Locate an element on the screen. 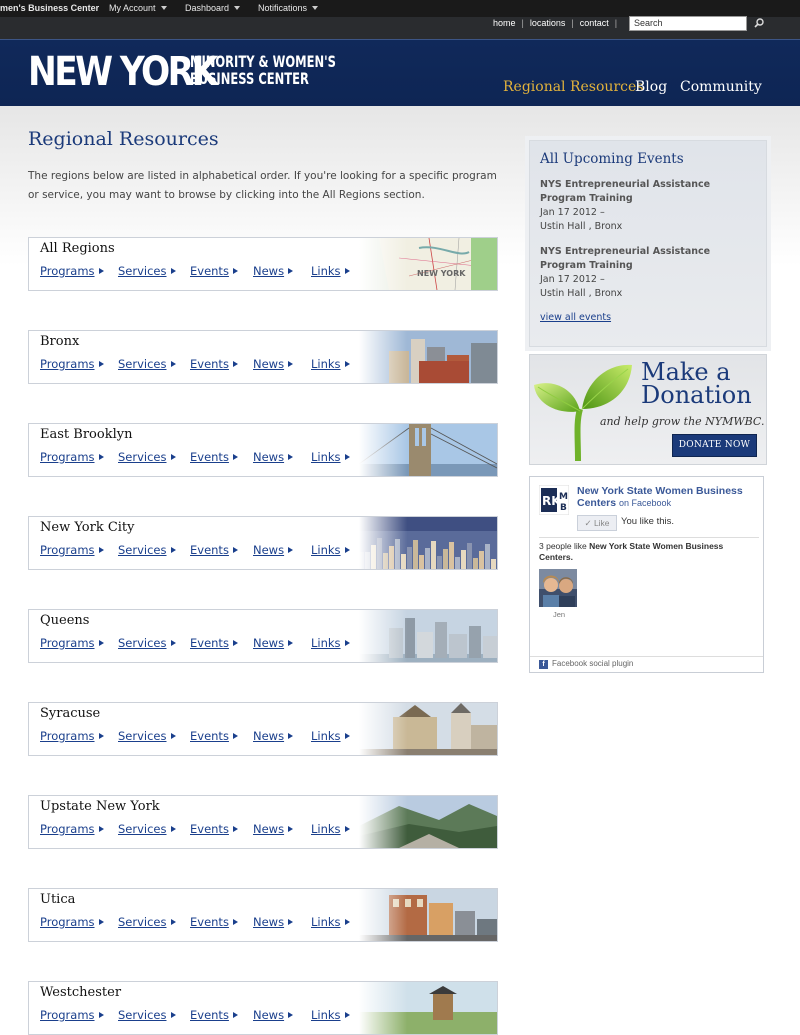 This screenshot has width=800, height=1035. admin-menu-my-account: My Account is located at coordinates (138, 8).